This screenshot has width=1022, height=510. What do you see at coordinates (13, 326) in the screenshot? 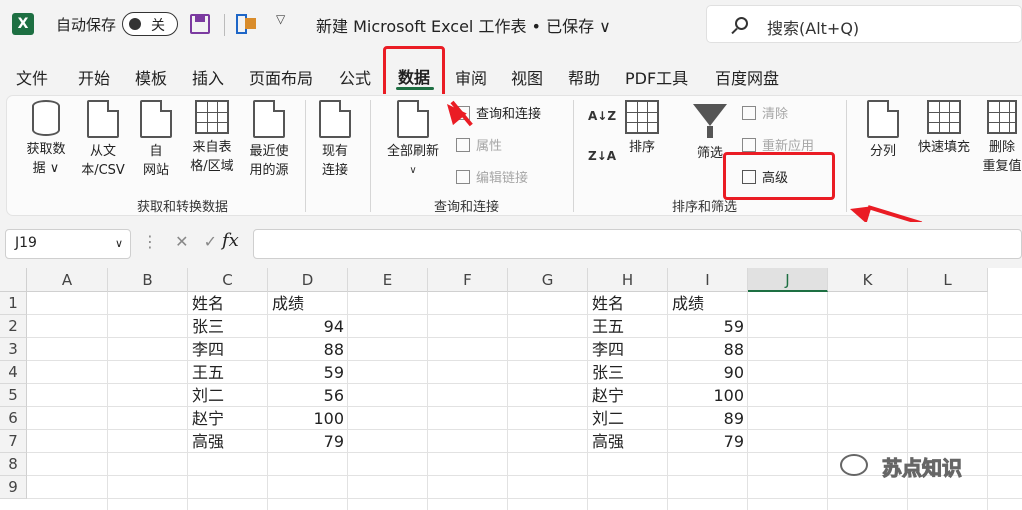
I see `row-header-2: 2` at bounding box center [13, 326].